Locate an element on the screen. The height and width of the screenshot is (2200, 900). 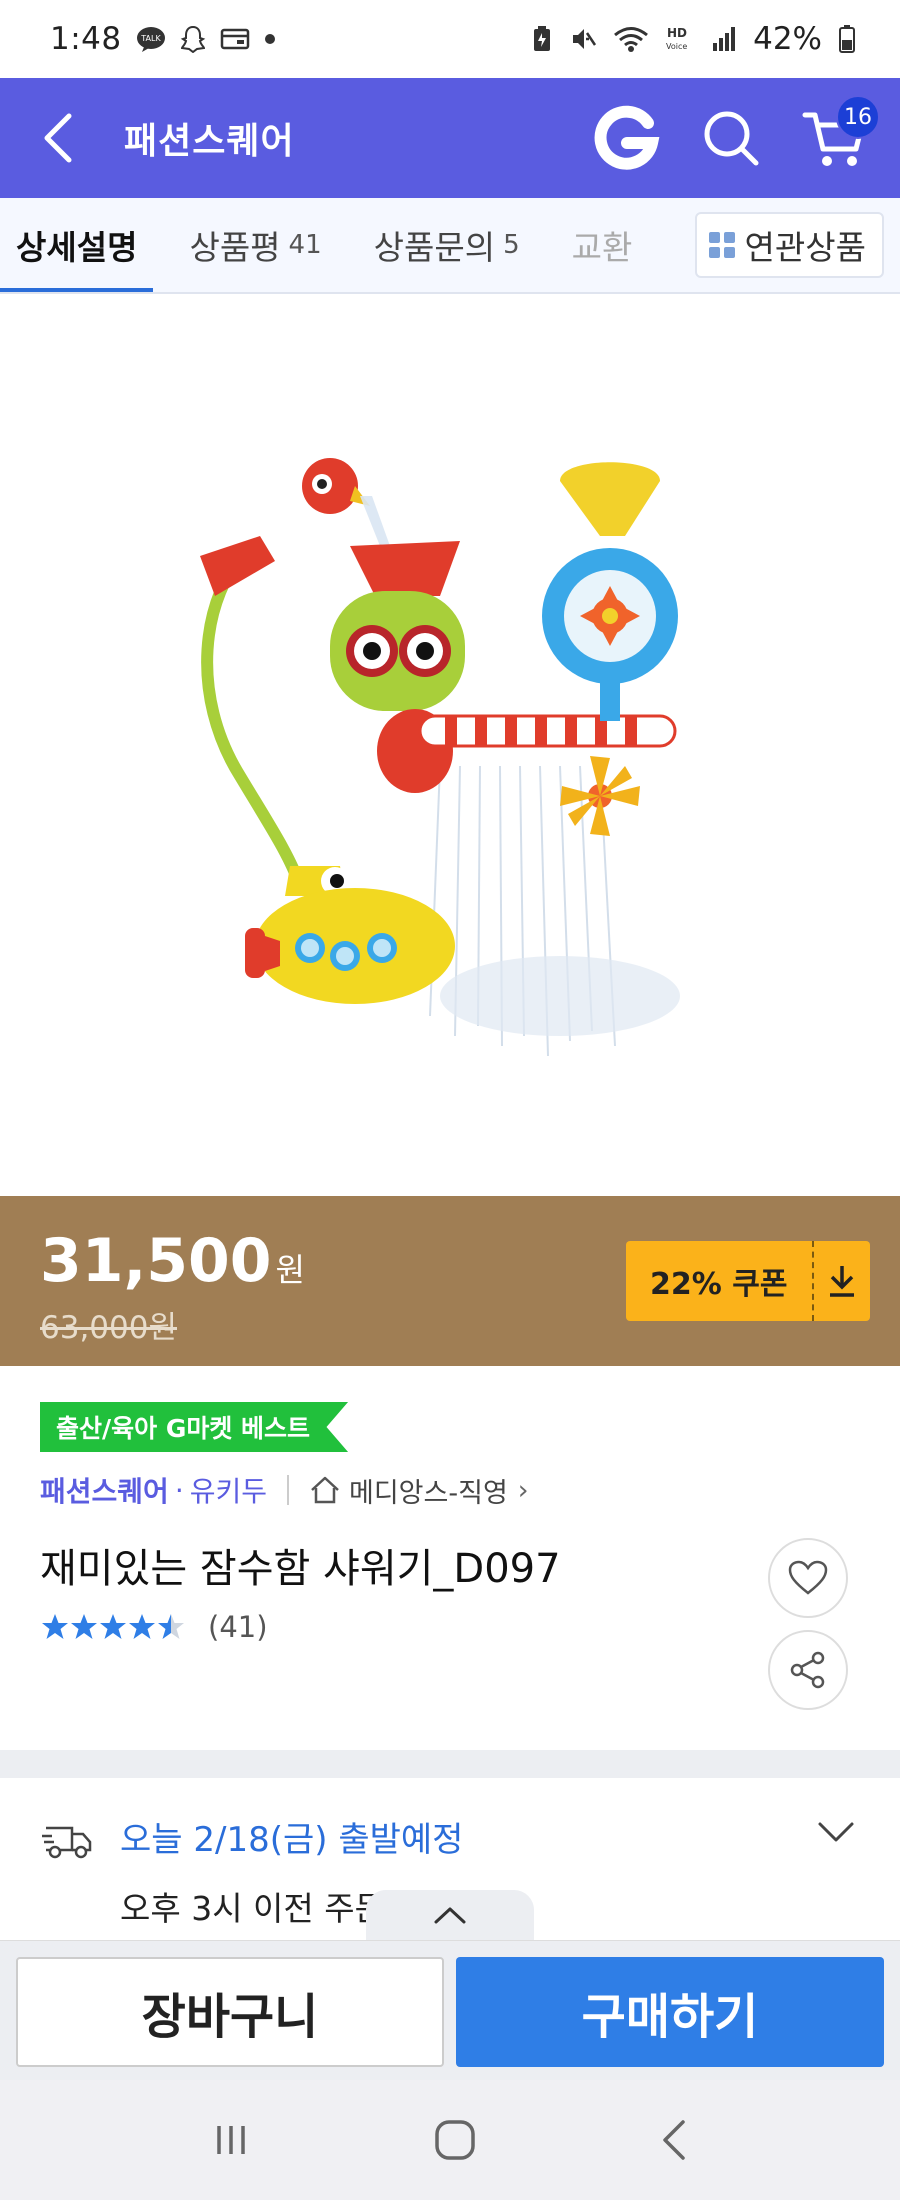
tab-description: 상세설명 is located at coordinates (77, 245).